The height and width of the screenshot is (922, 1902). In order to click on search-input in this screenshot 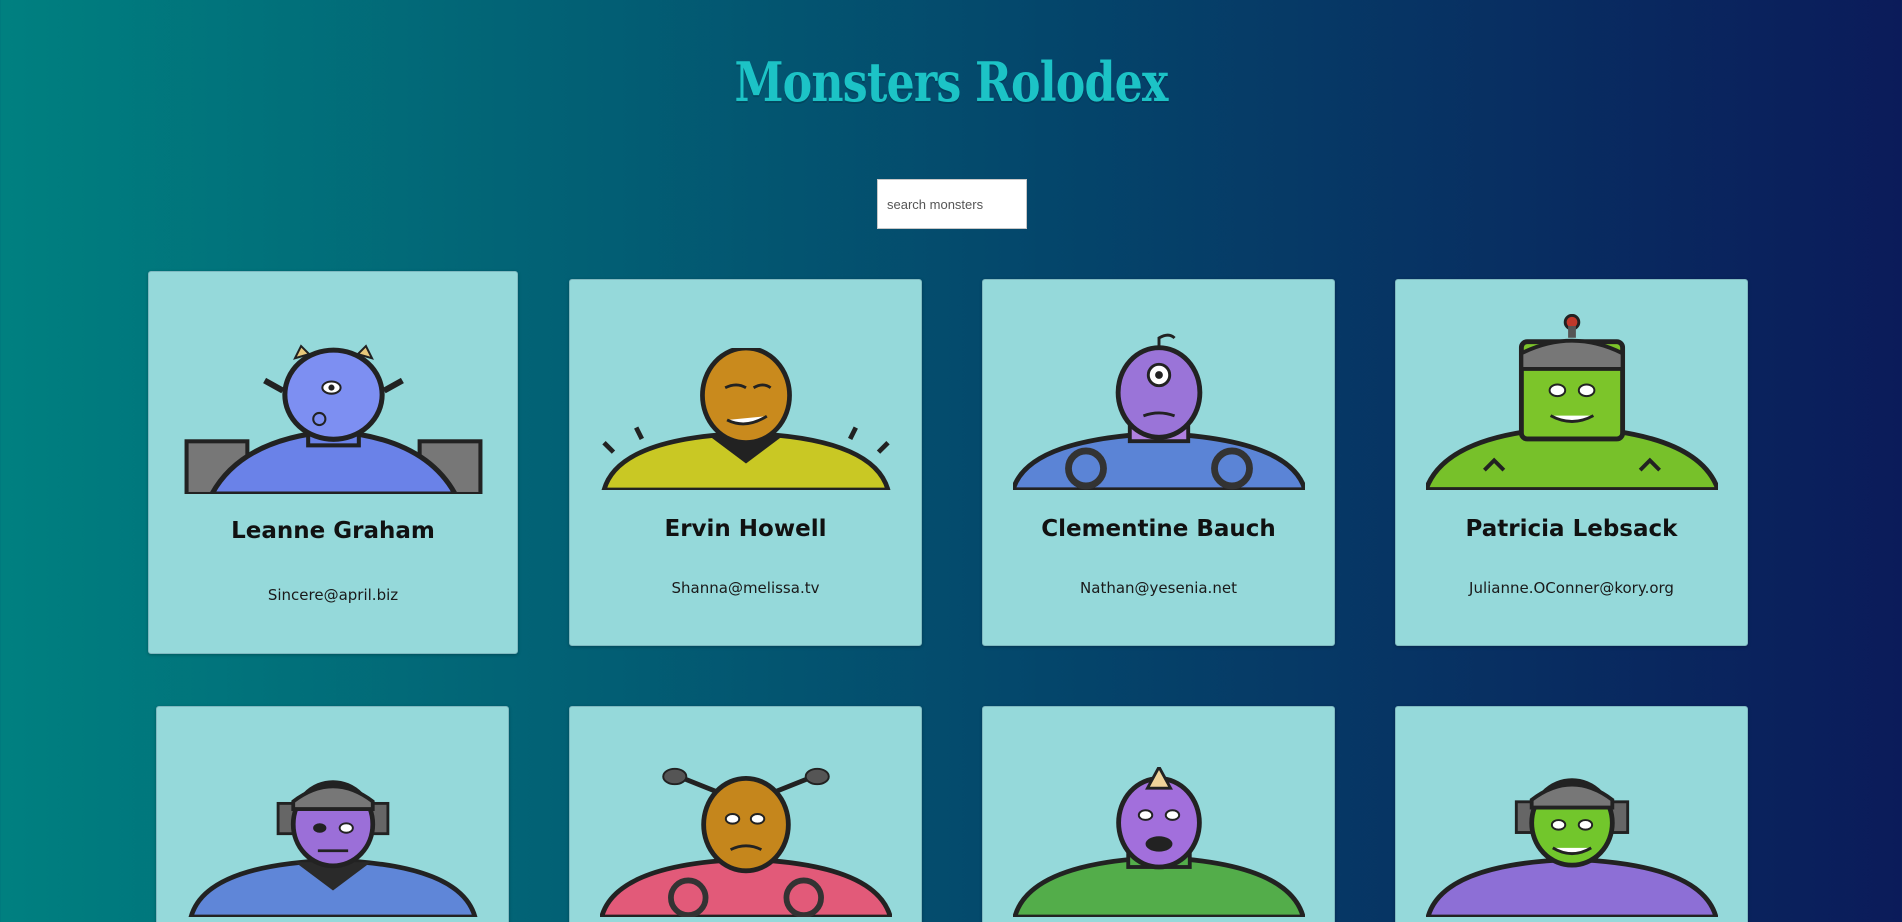, I will do `click(952, 204)`.